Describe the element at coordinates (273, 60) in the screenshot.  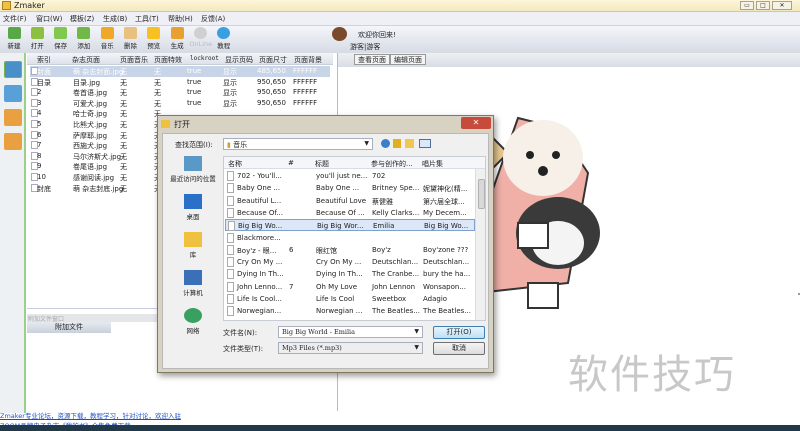
I see `col-size: 页面尺寸` at that location.